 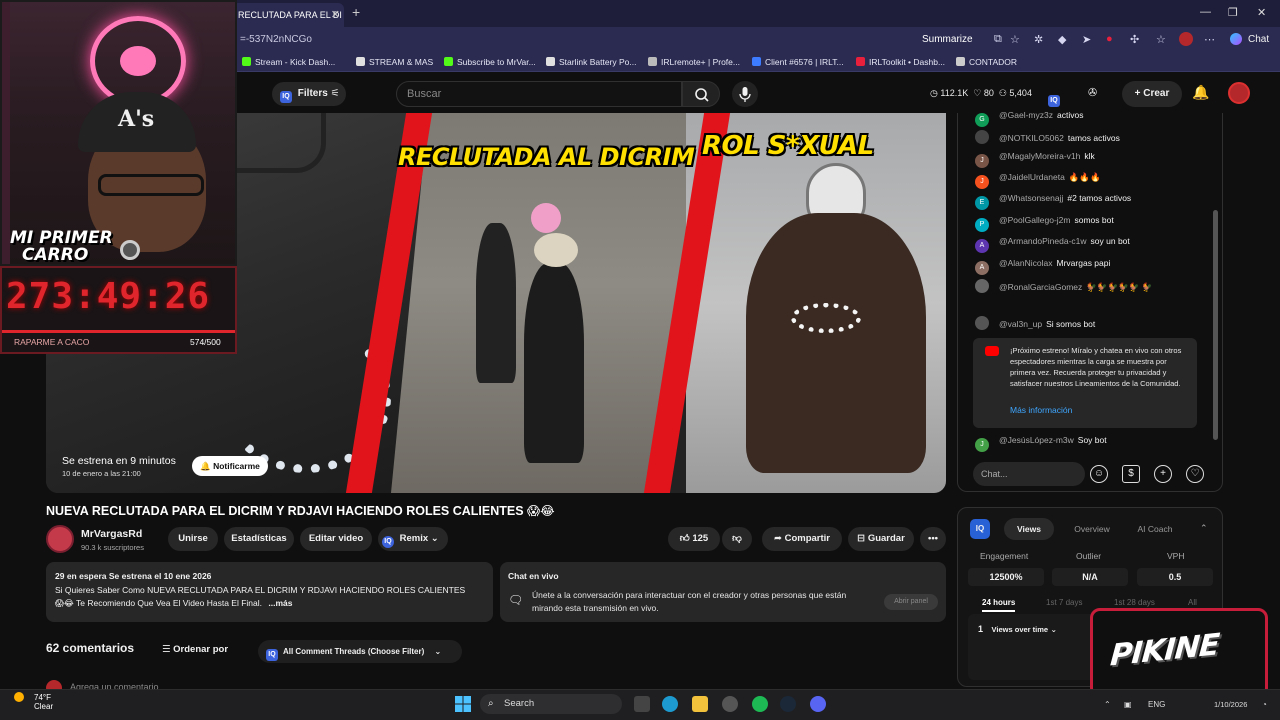 I want to click on search-input: Buscar, so click(x=539, y=94).